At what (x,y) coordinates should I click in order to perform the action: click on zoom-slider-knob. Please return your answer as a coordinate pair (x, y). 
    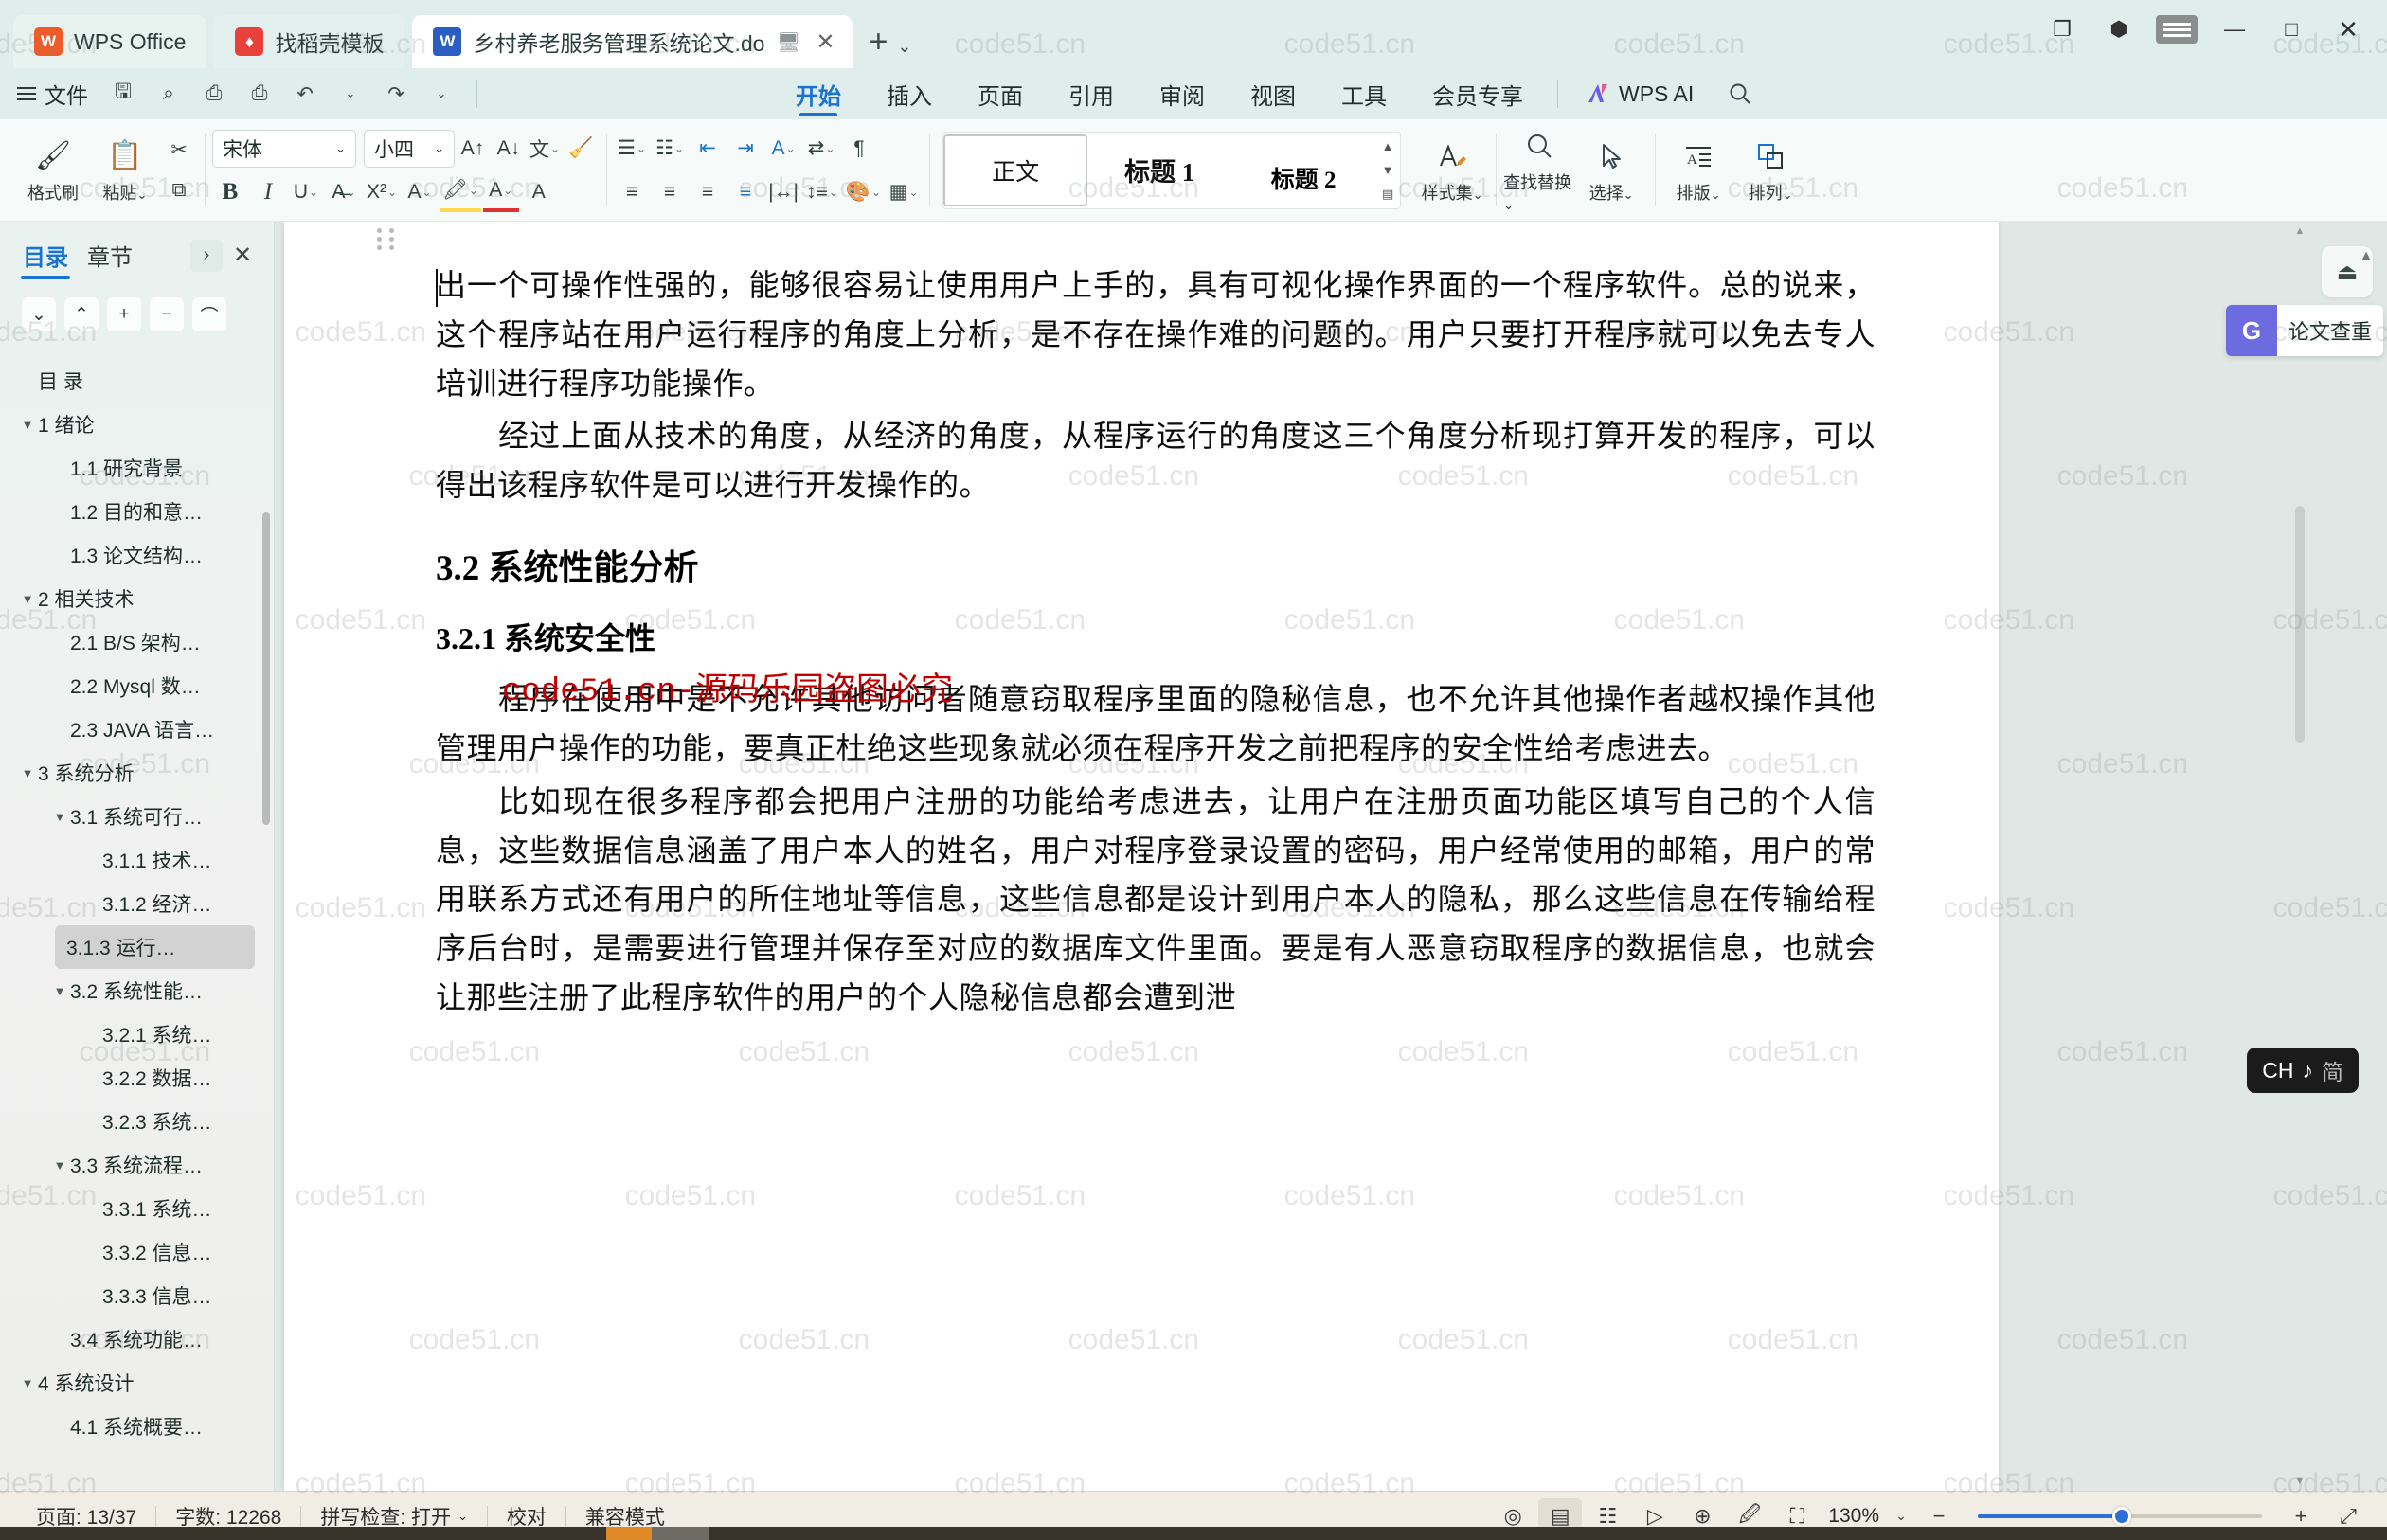
    Looking at the image, I should click on (2121, 1516).